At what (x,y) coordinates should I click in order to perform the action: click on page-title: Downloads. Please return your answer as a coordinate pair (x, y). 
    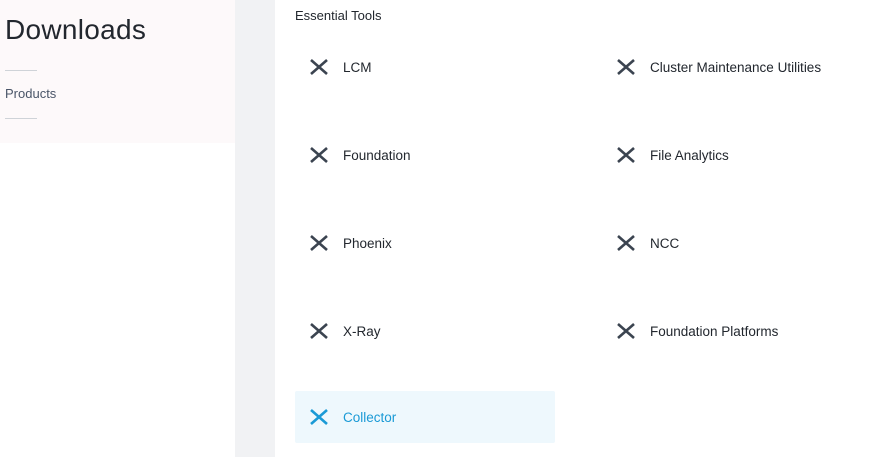
    Looking at the image, I should click on (76, 29).